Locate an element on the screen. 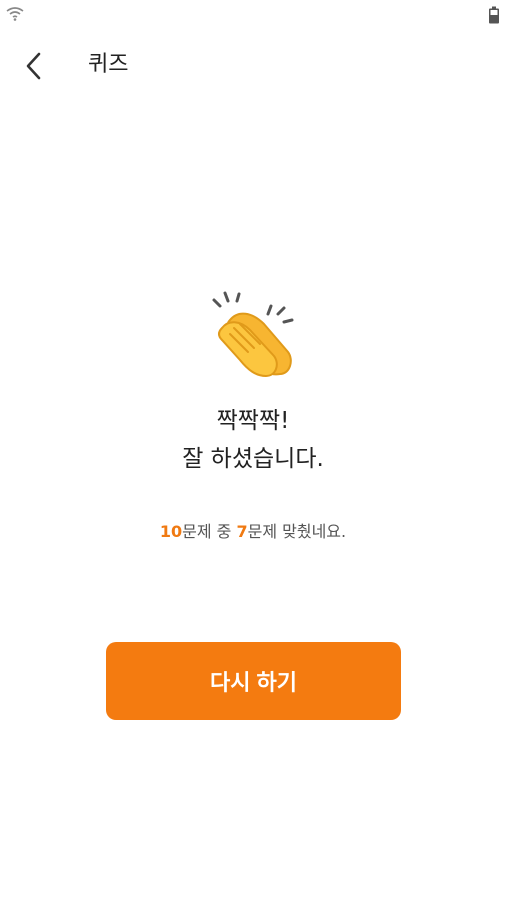  back-button is located at coordinates (34, 66).